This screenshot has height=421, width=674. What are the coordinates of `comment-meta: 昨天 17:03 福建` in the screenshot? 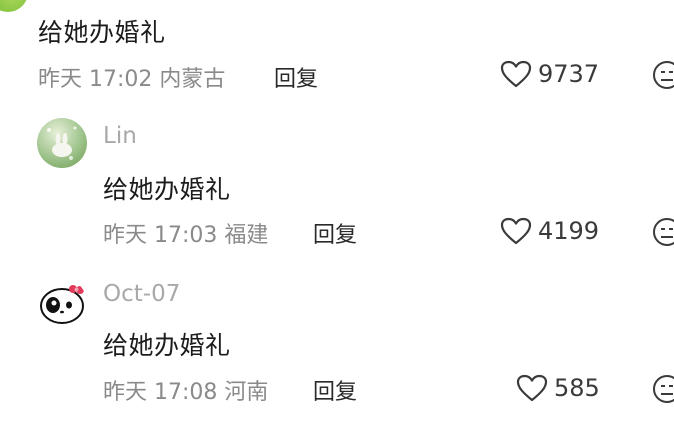 It's located at (185, 233).